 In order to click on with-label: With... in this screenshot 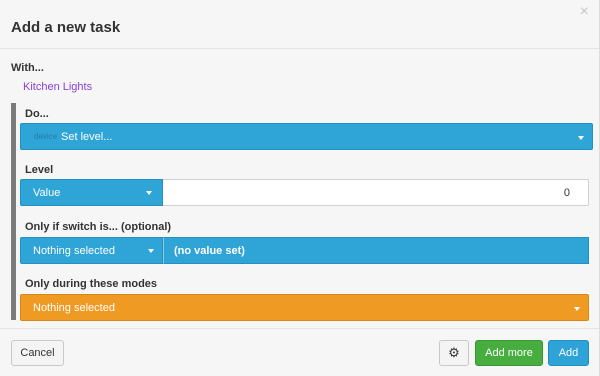, I will do `click(27, 68)`.